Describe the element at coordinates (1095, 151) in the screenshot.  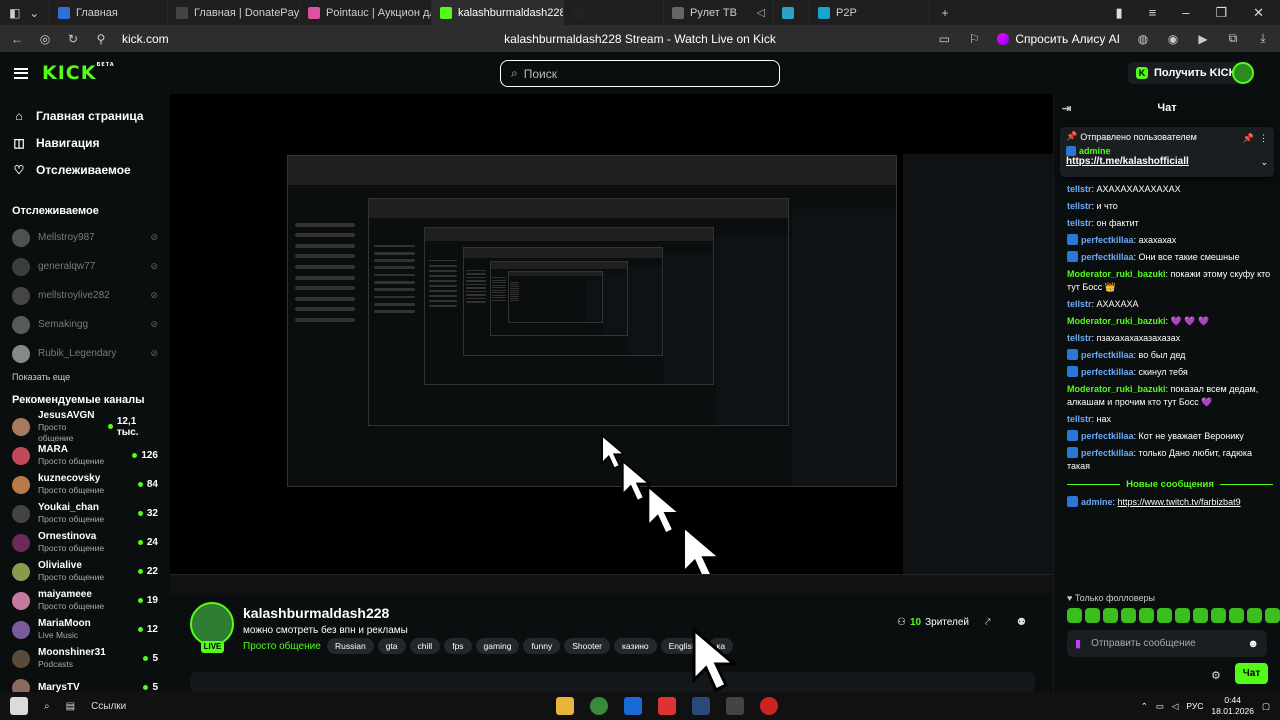
I see `pinned-user: admine` at that location.